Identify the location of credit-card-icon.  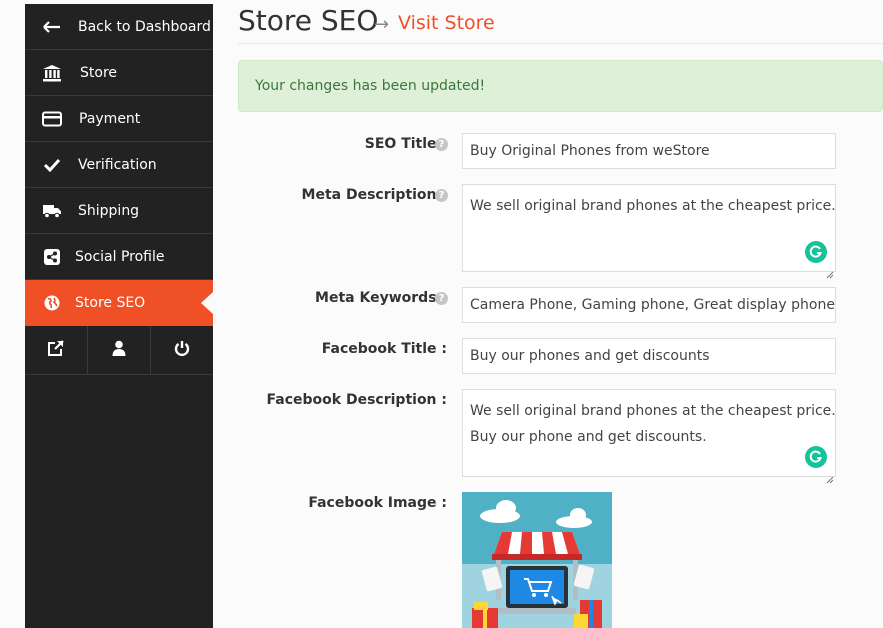
(52, 119).